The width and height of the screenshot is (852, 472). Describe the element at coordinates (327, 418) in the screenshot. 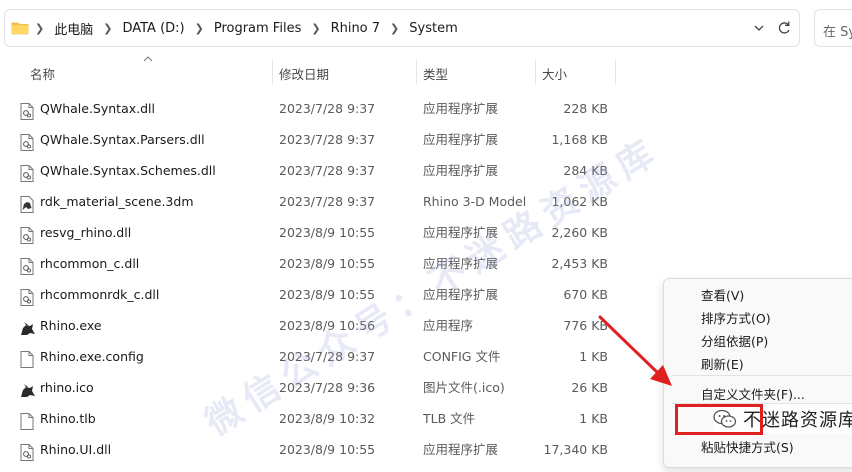

I see `file-date: 2023/8/9 10:32` at that location.